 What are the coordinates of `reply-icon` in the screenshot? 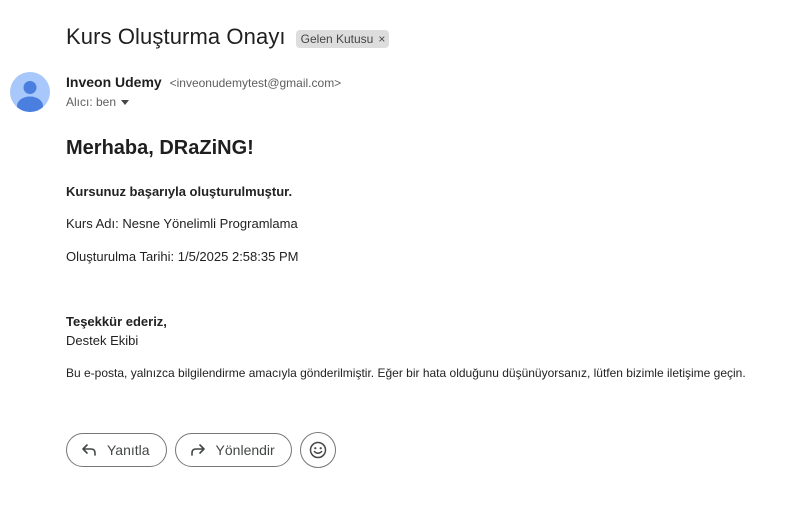 It's located at (89, 450).